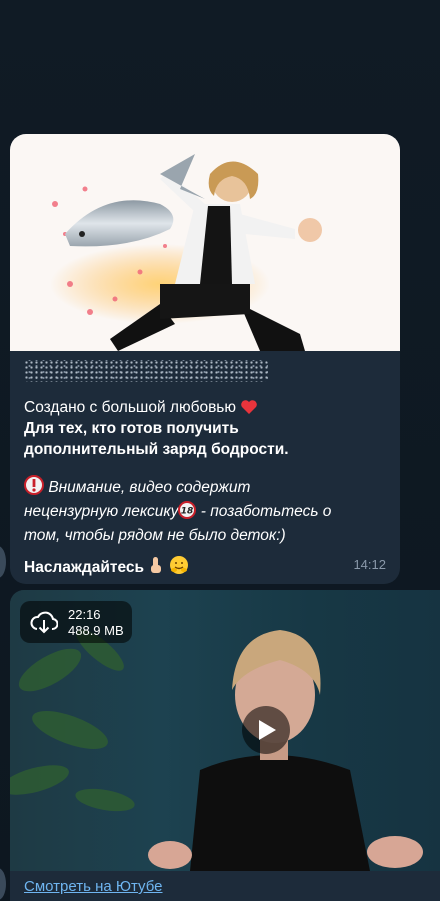 The image size is (440, 901). I want to click on warning-line-1: Внимание, видео содержит, so click(177, 488).